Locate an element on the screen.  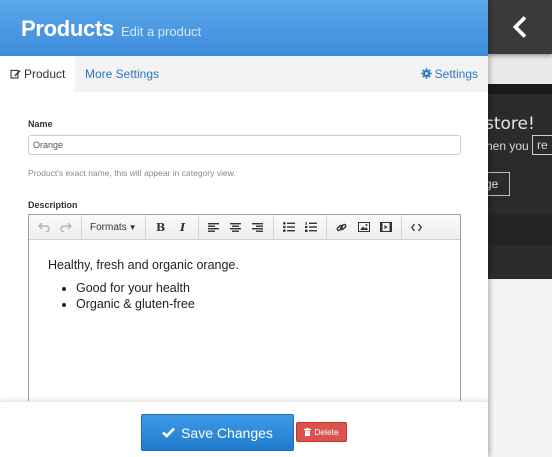
page-title: Products is located at coordinates (67, 28).